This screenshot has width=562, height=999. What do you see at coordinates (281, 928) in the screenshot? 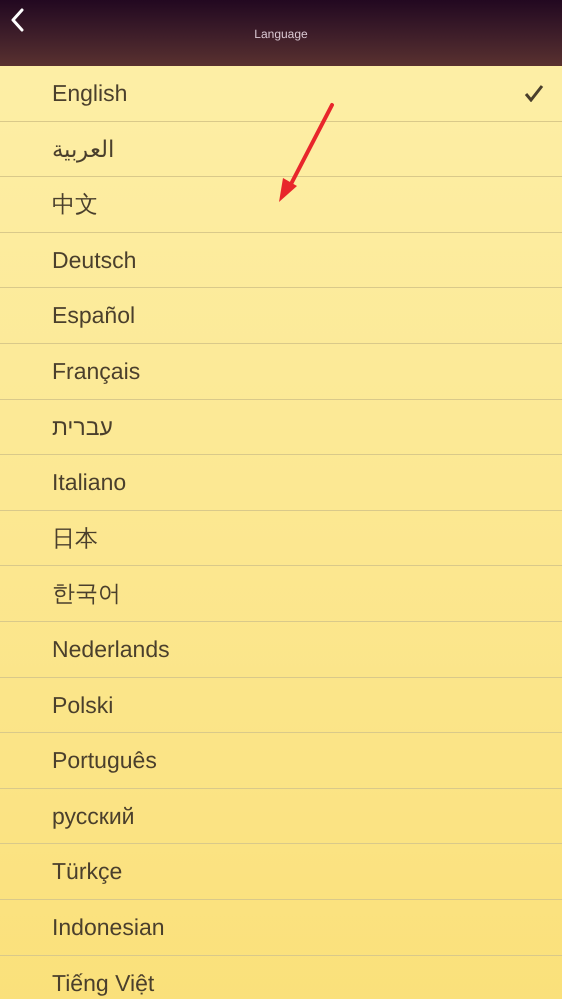
I see `language-option: Indonesian` at bounding box center [281, 928].